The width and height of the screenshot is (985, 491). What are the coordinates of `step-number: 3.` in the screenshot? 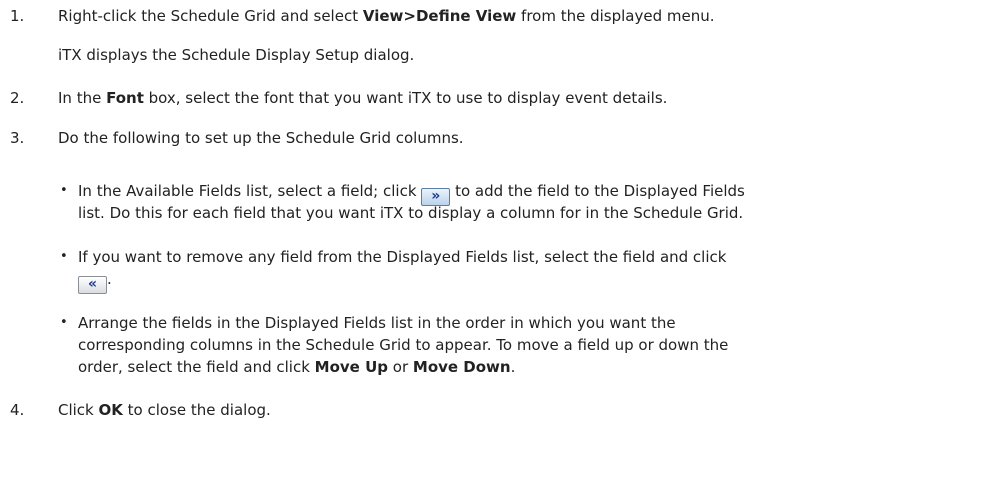 It's located at (17, 138).